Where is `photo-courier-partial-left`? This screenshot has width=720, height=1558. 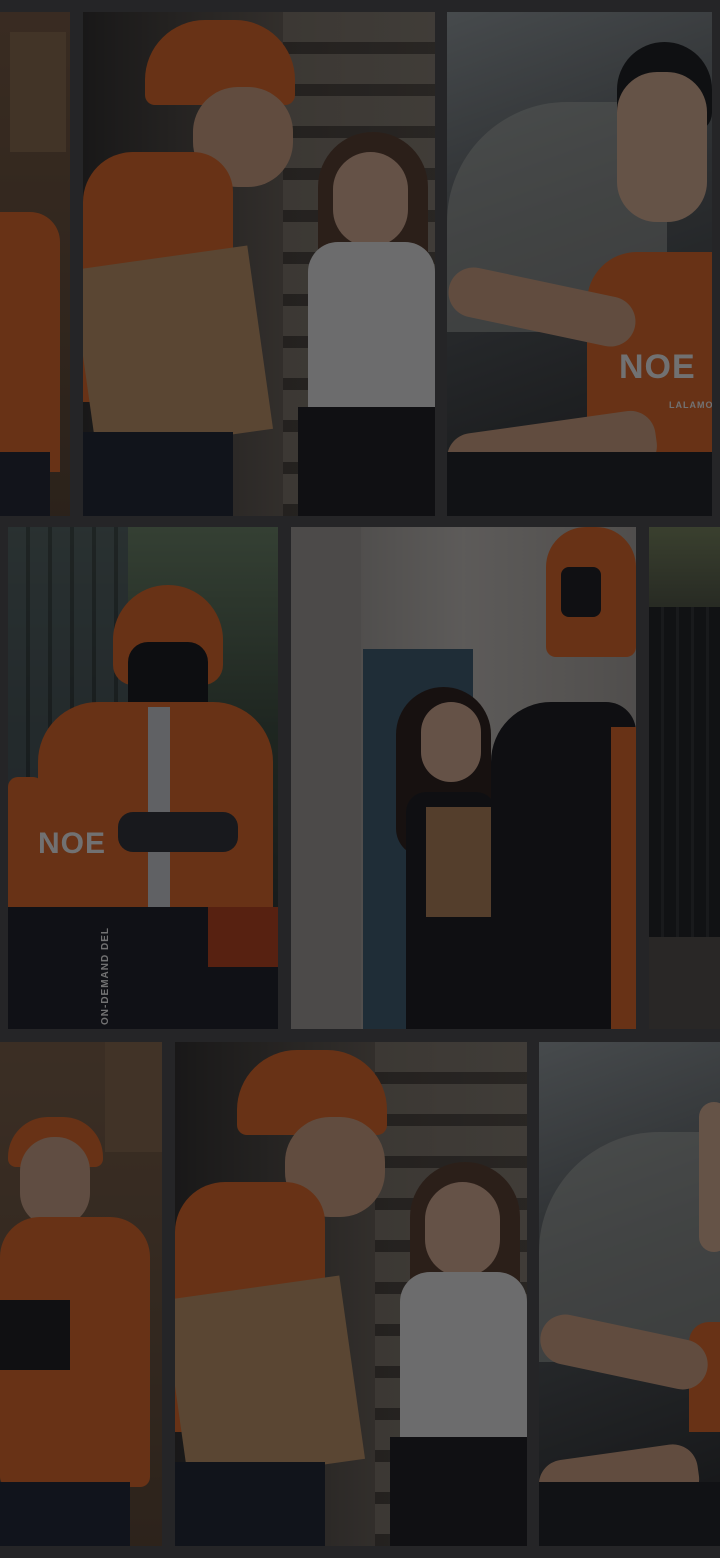
photo-courier-partial-left is located at coordinates (35, 264).